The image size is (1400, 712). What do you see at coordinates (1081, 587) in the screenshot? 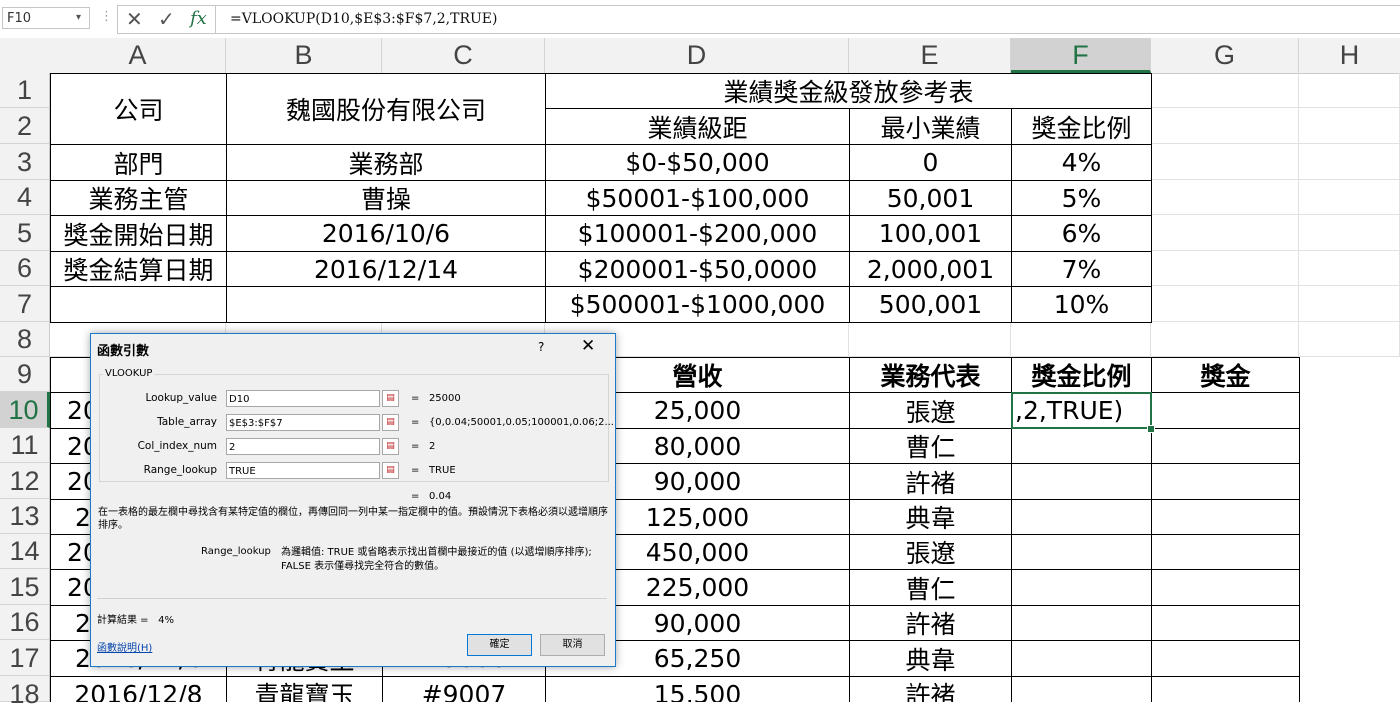
I see `cell-f15` at bounding box center [1081, 587].